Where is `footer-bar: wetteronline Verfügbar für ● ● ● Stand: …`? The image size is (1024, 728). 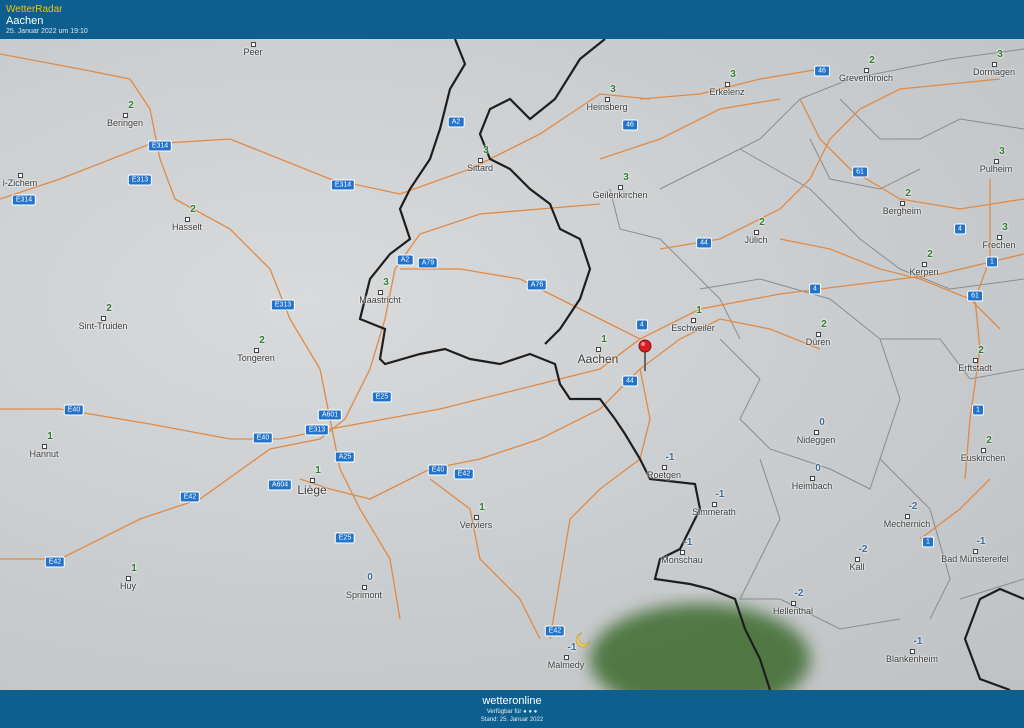
footer-bar: wetteronline Verfügbar für ● ● ● Stand: … is located at coordinates (512, 709).